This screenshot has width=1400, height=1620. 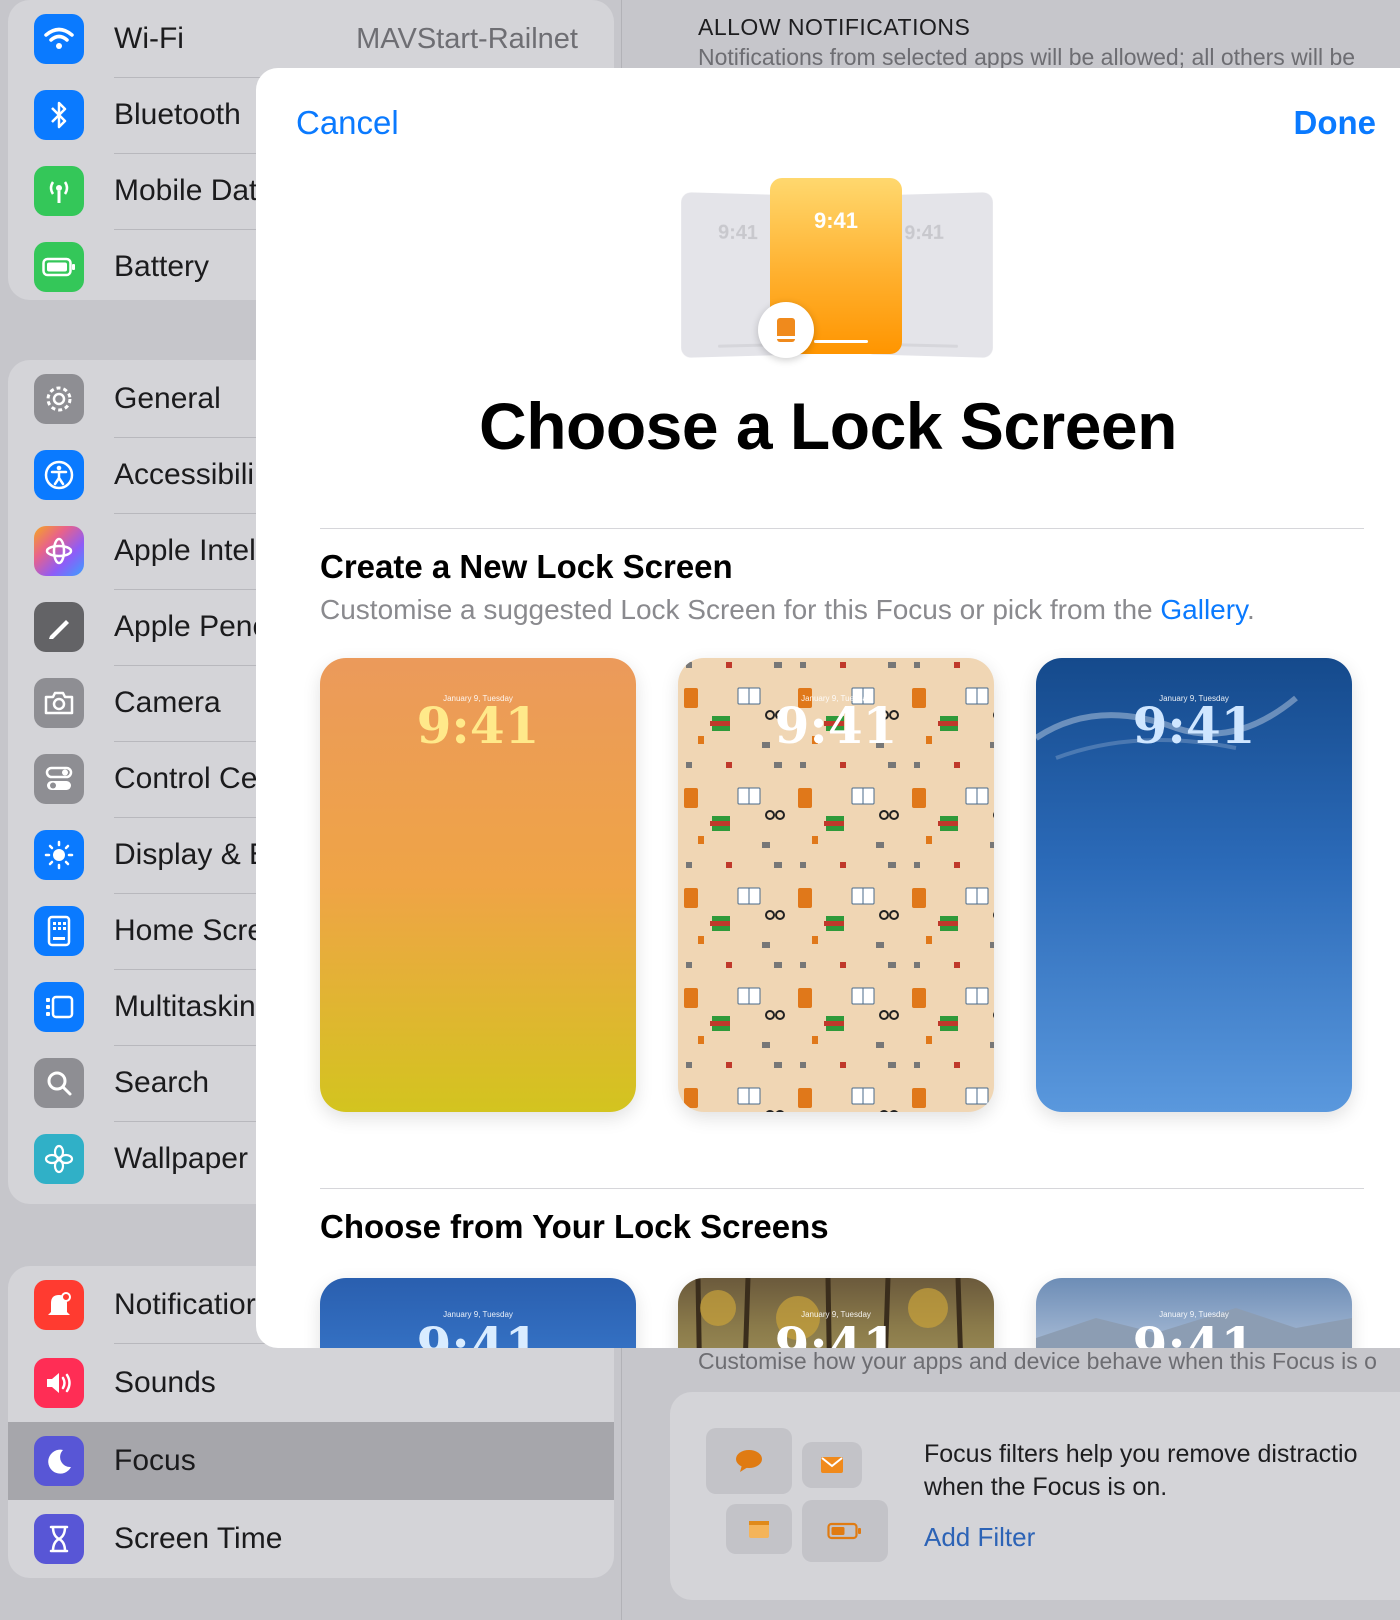 What do you see at coordinates (749, 1461) in the screenshot?
I see `message-icon` at bounding box center [749, 1461].